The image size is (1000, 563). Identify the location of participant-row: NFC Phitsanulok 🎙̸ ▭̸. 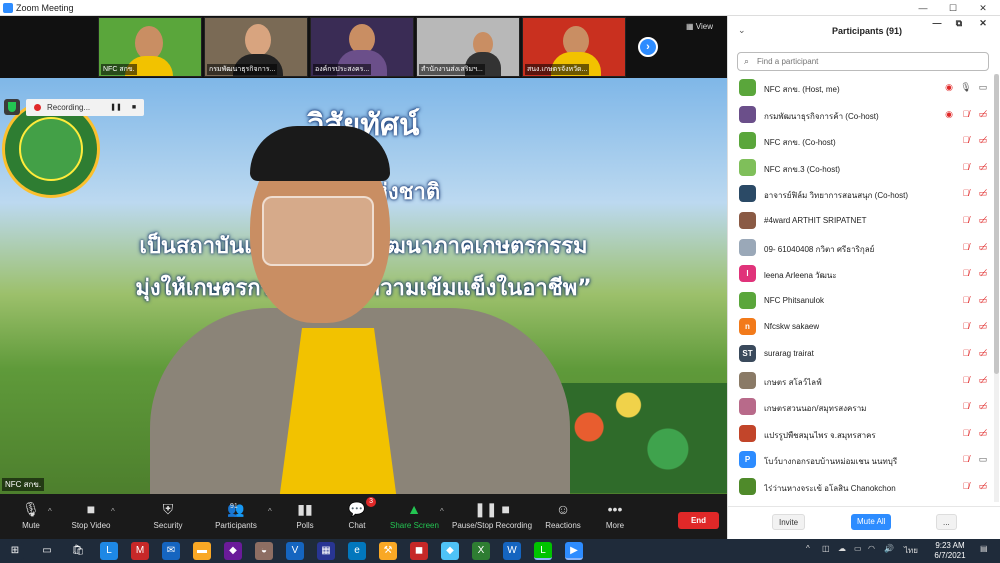
(860, 300).